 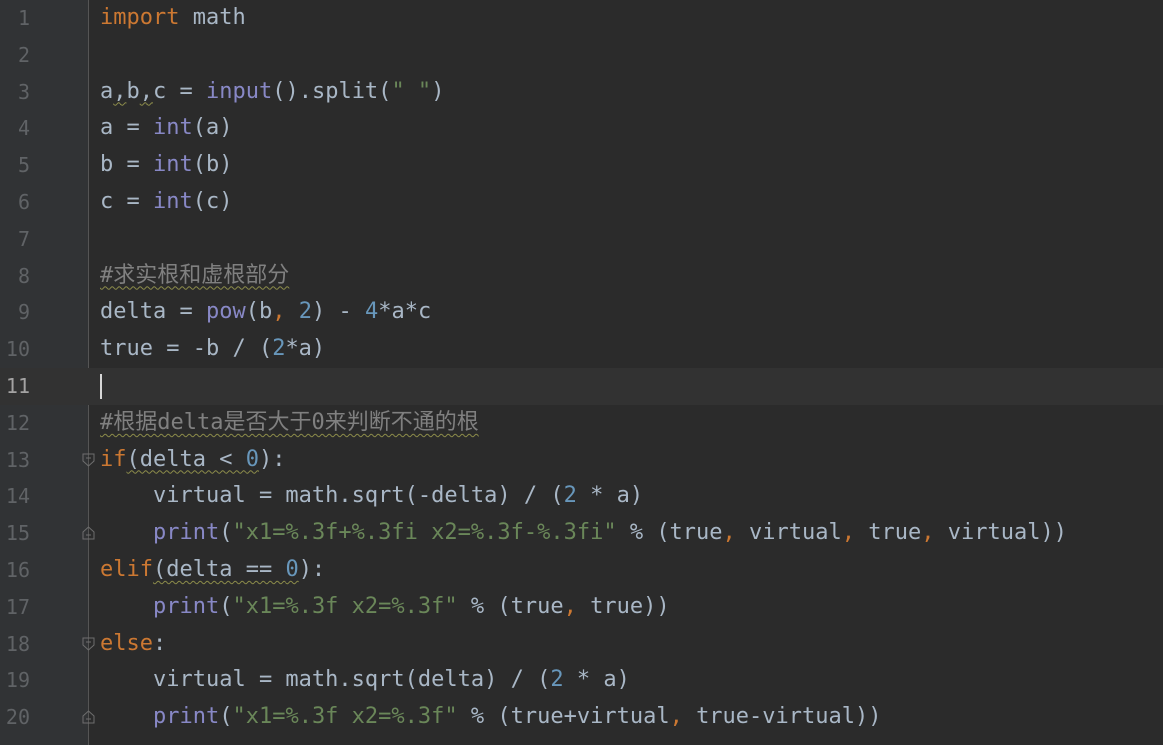 What do you see at coordinates (133, 91) in the screenshot?
I see `identifier-token: b` at bounding box center [133, 91].